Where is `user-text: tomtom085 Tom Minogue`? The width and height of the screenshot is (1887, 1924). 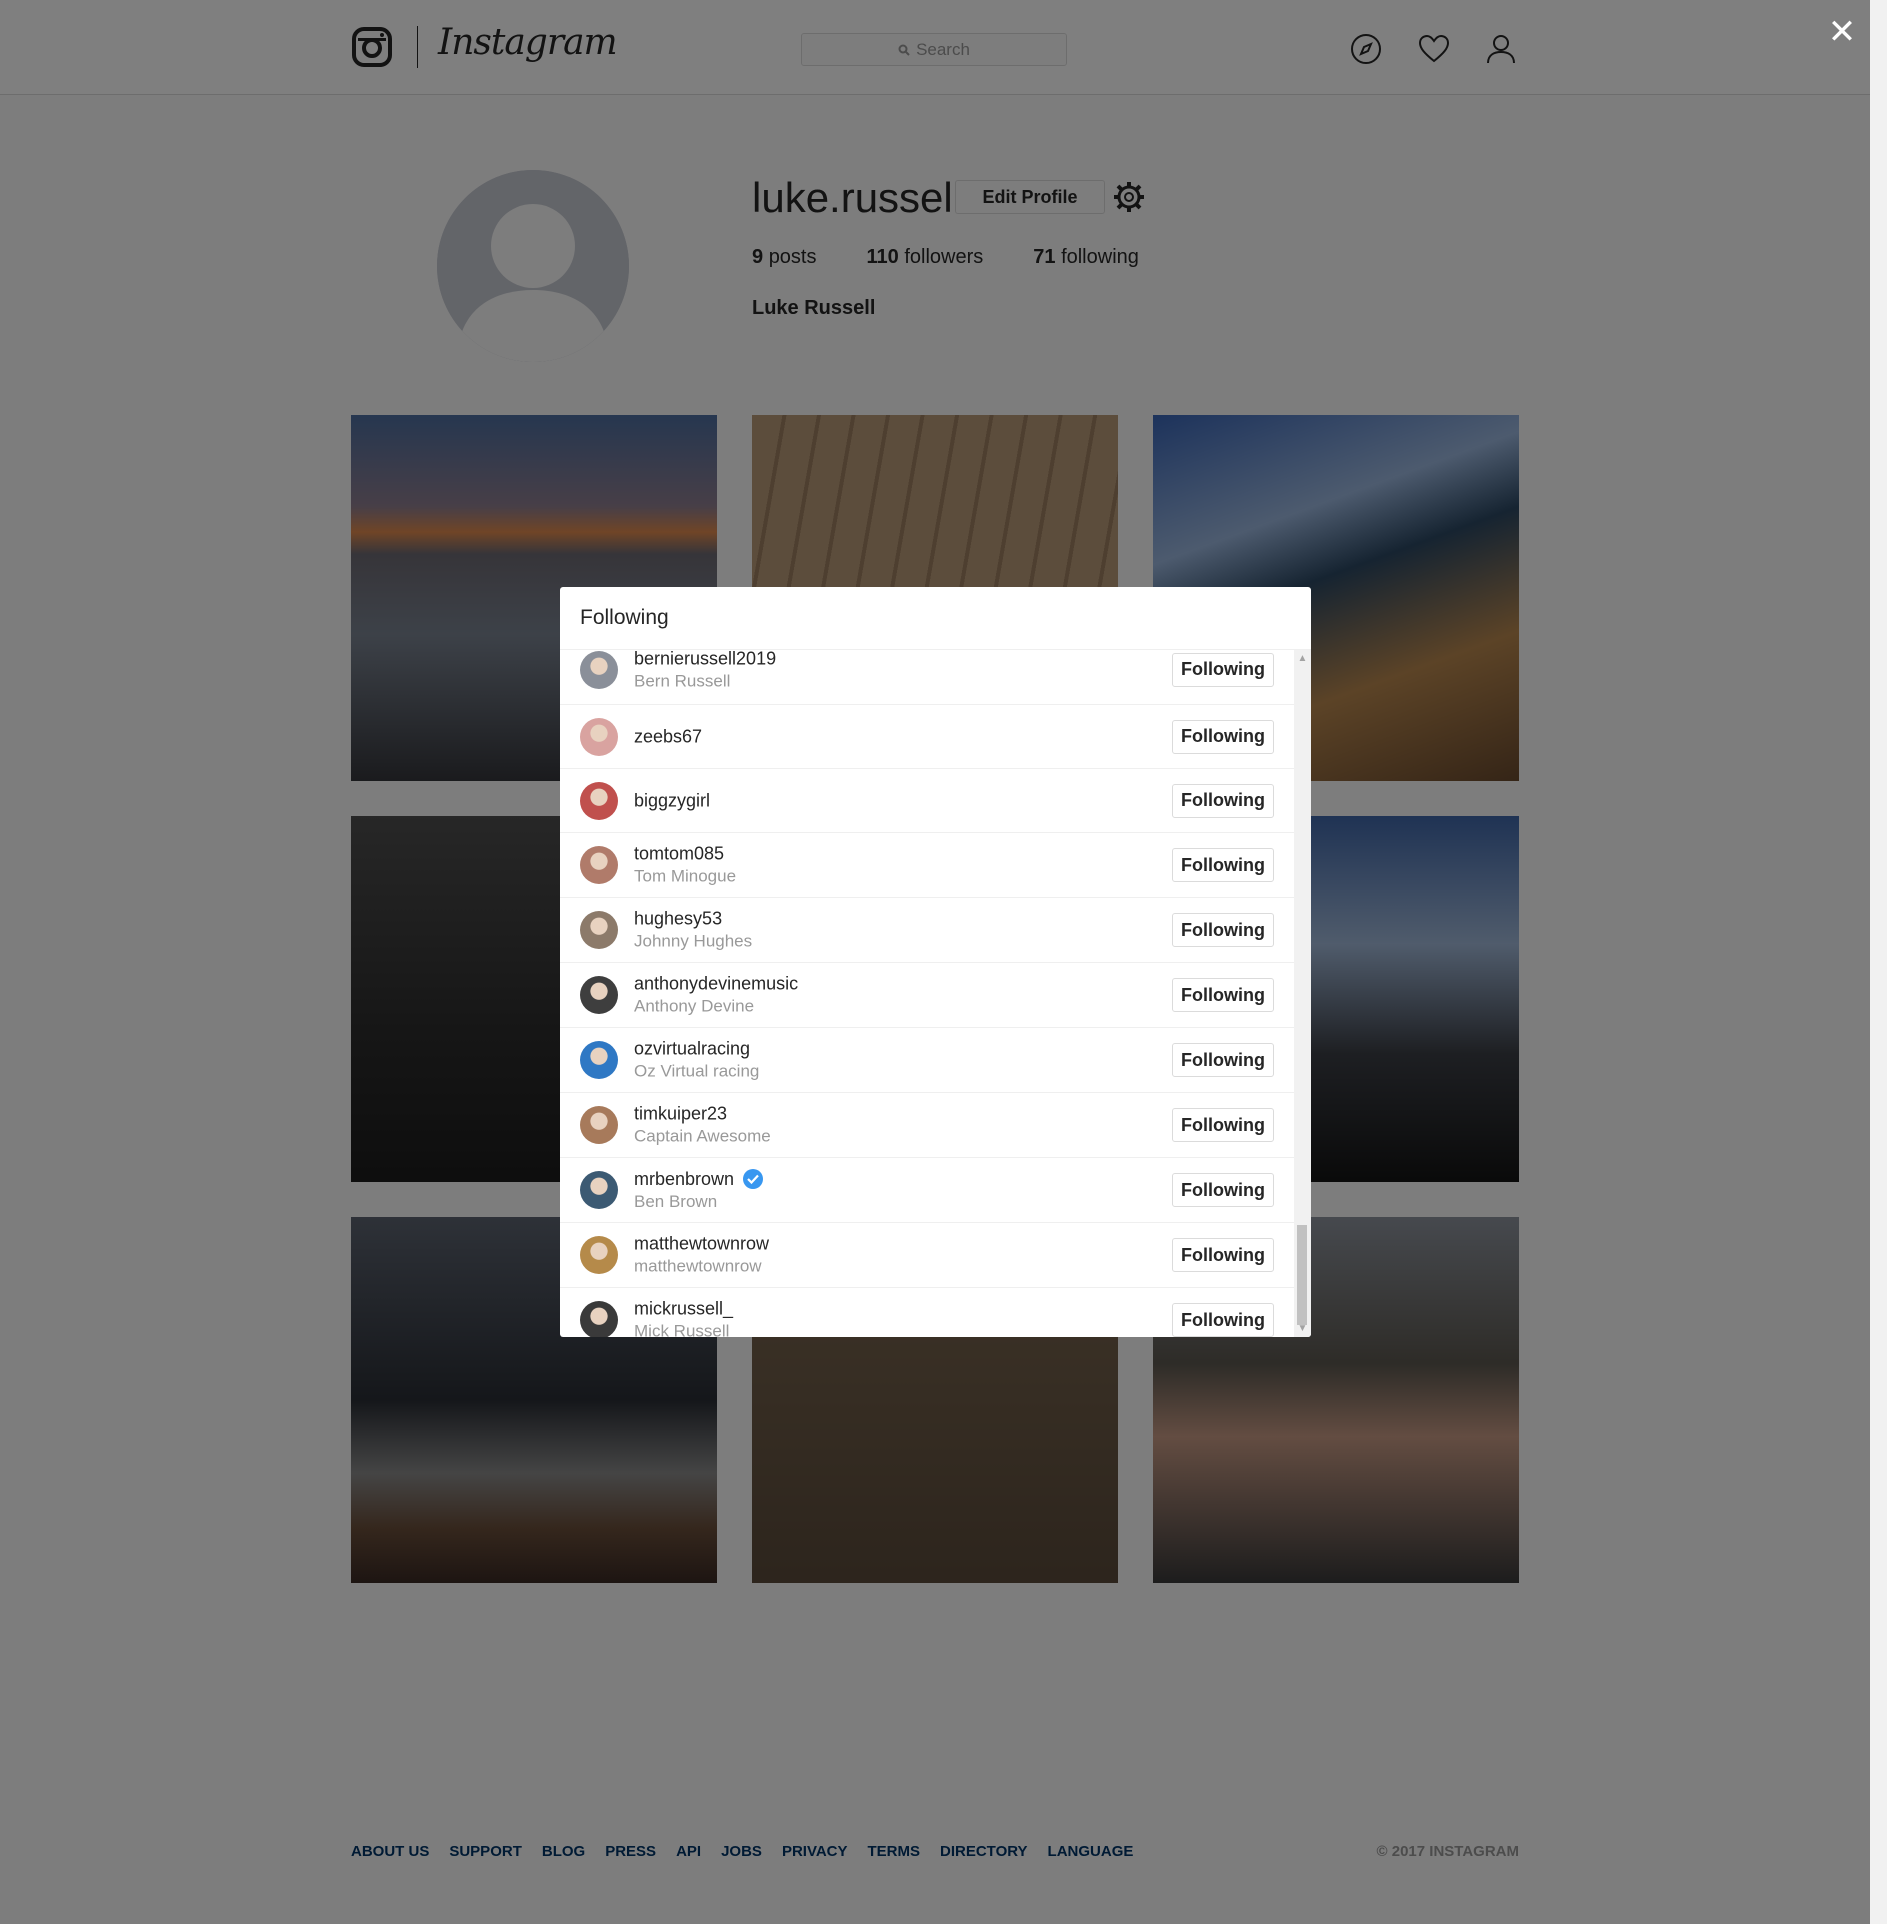 user-text: tomtom085 Tom Minogue is located at coordinates (685, 865).